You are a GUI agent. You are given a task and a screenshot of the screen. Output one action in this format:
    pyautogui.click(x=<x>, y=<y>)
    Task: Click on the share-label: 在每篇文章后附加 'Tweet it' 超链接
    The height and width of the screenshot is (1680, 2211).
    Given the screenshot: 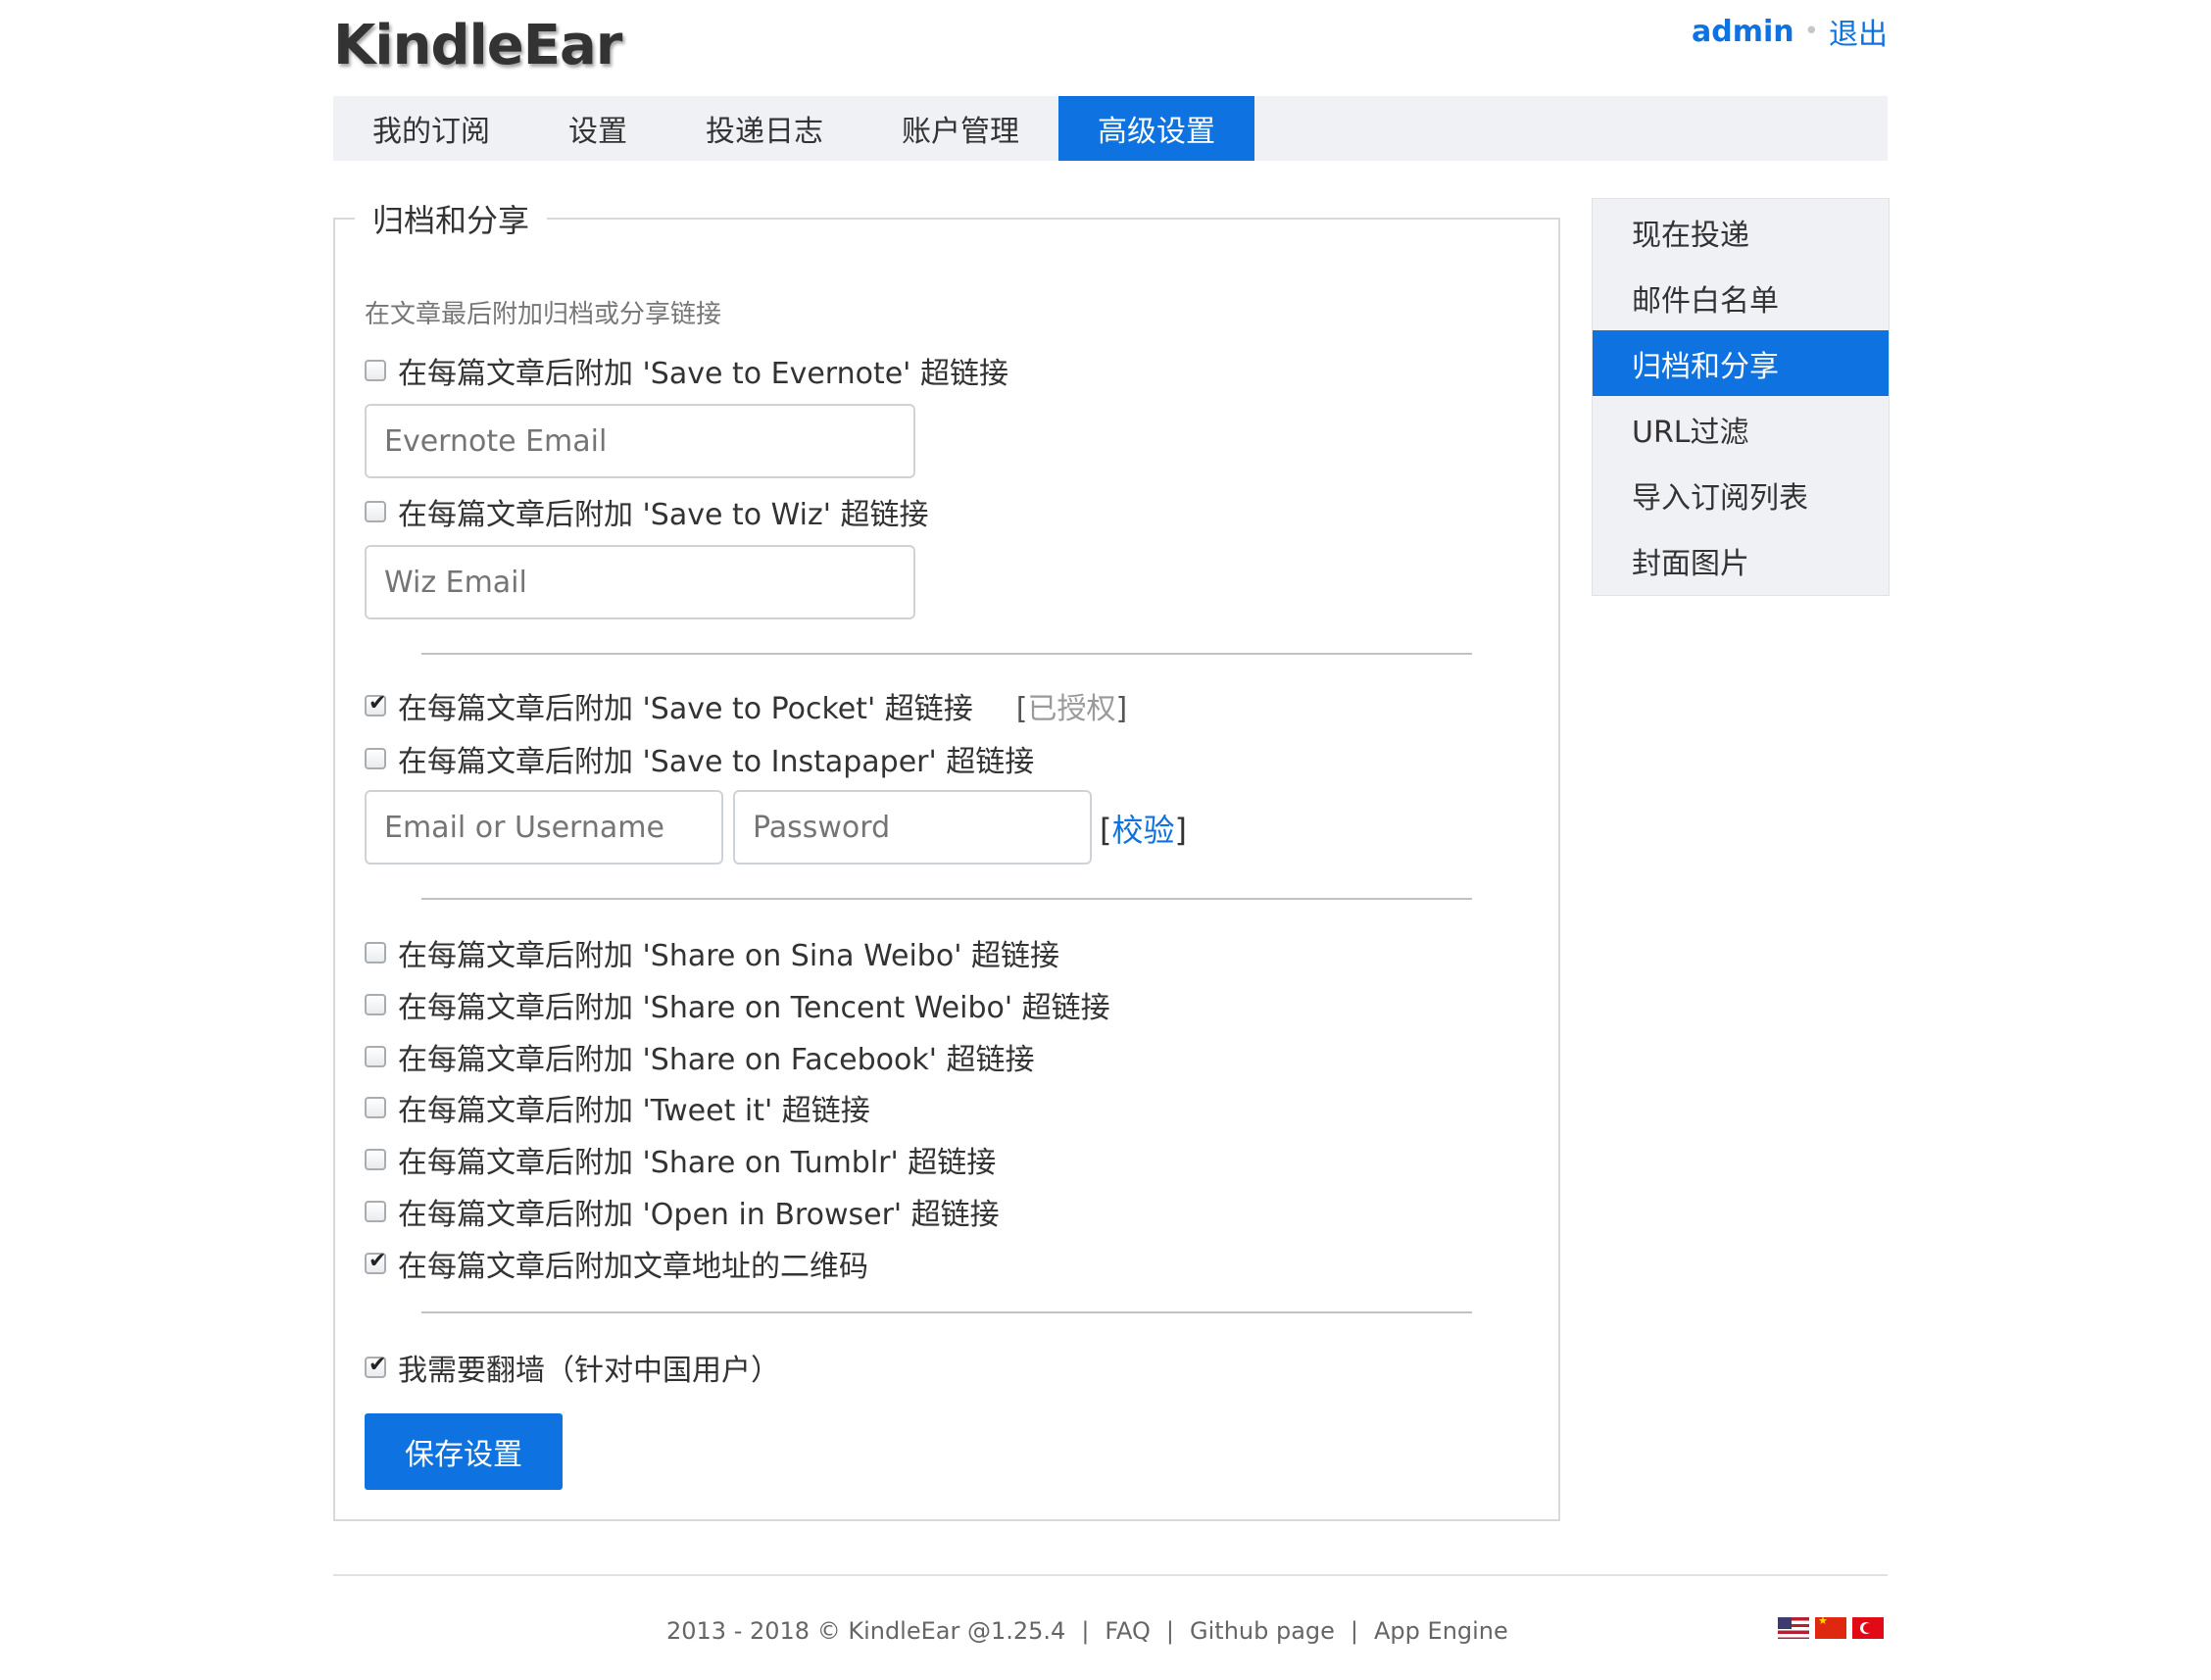 What is the action you would take?
    pyautogui.click(x=634, y=1111)
    